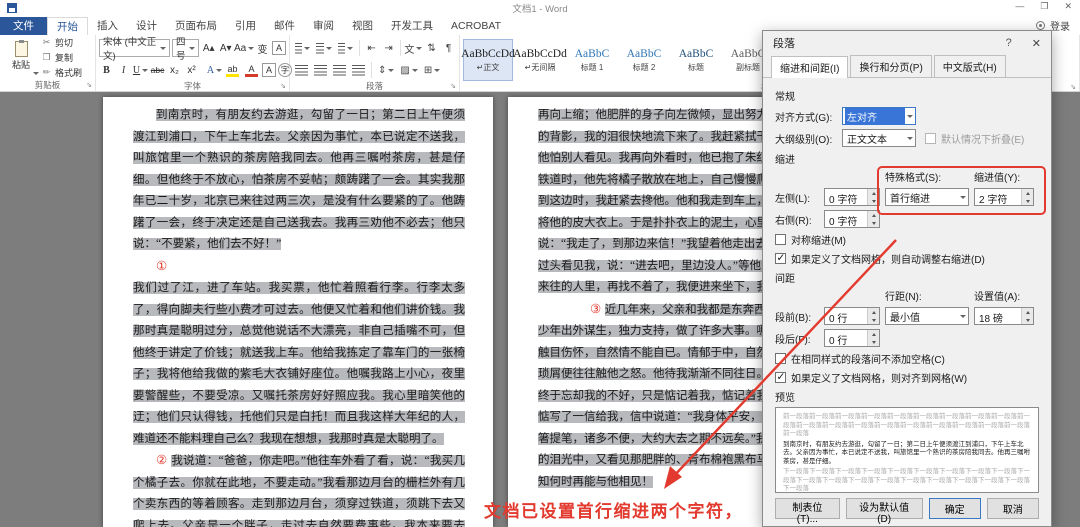  What do you see at coordinates (954, 508) in the screenshot?
I see `ok-button: 确定` at bounding box center [954, 508].